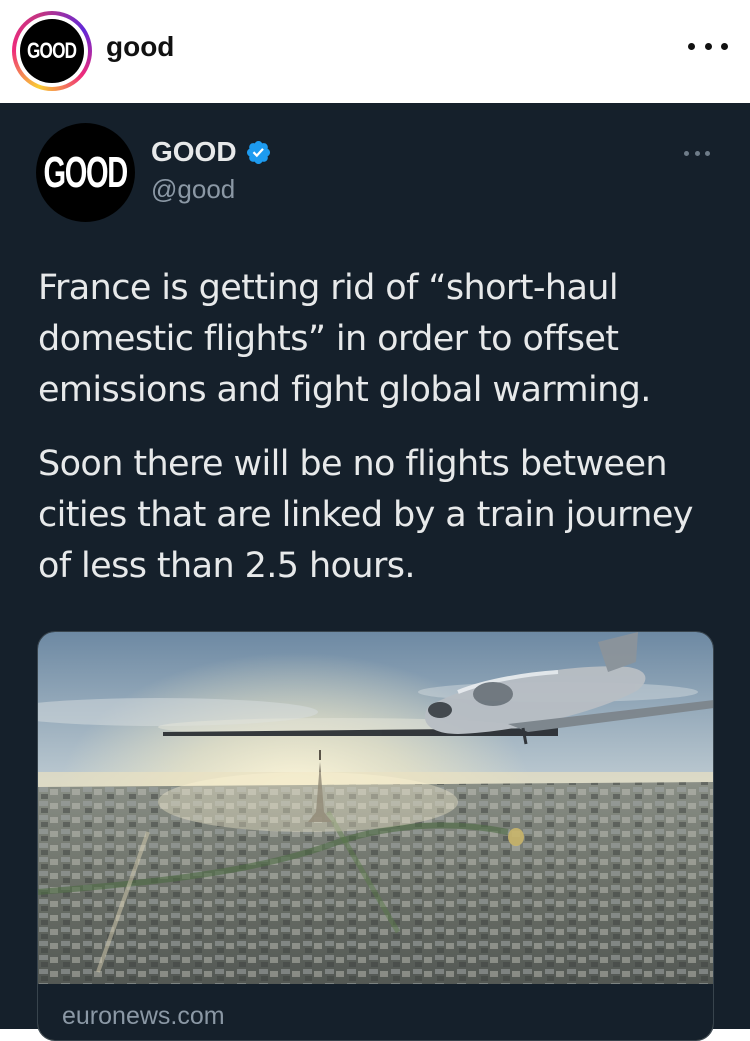  Describe the element at coordinates (258, 152) in the screenshot. I see `verified-badge-icon` at that location.